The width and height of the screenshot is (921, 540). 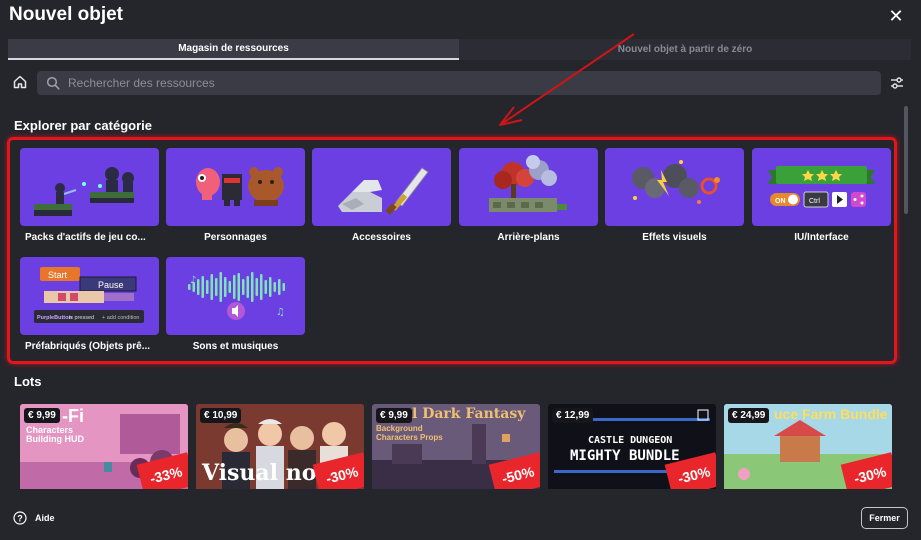 I want to click on bundle-price: € 12,99, so click(x=573, y=415).